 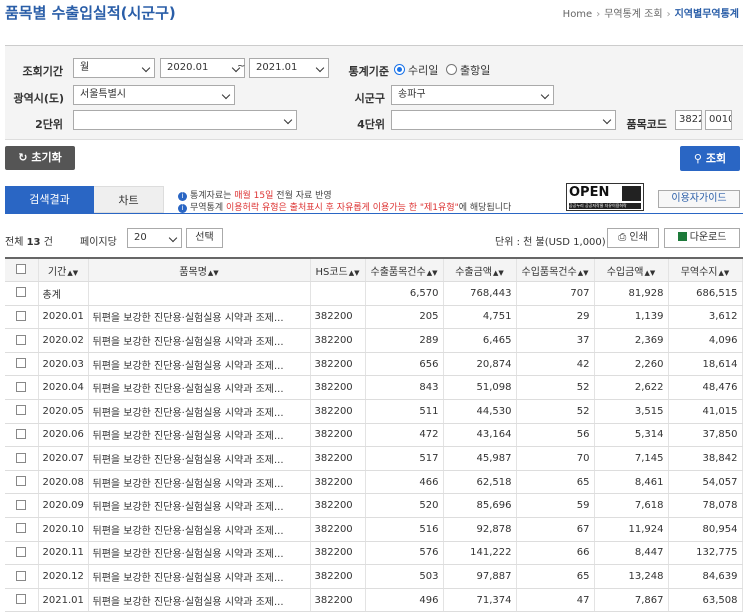 I want to click on col-header-import-count: 수입품목건수▲▼, so click(x=555, y=270).